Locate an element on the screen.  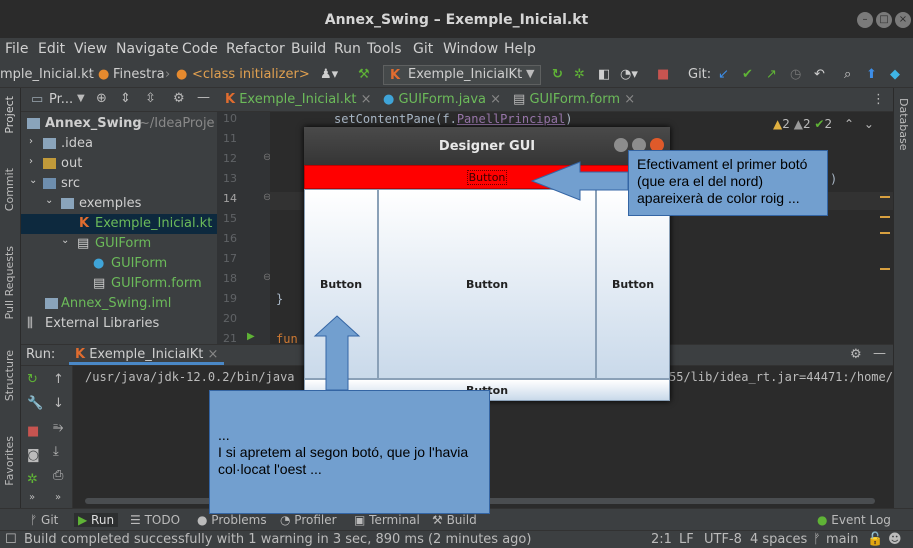
chevron-down-icon: ▼ is located at coordinates (81, 98).